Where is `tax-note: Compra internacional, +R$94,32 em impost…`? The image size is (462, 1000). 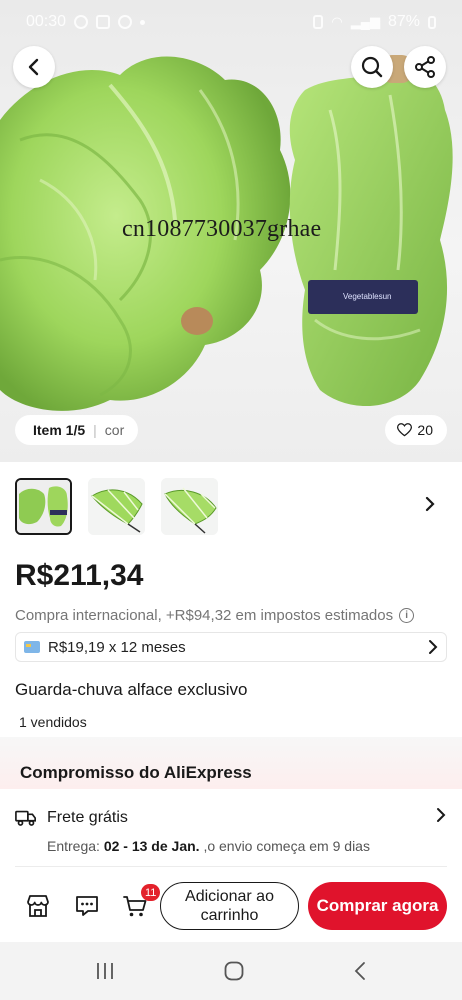
tax-note: Compra internacional, +R$94,32 em impost… is located at coordinates (215, 615).